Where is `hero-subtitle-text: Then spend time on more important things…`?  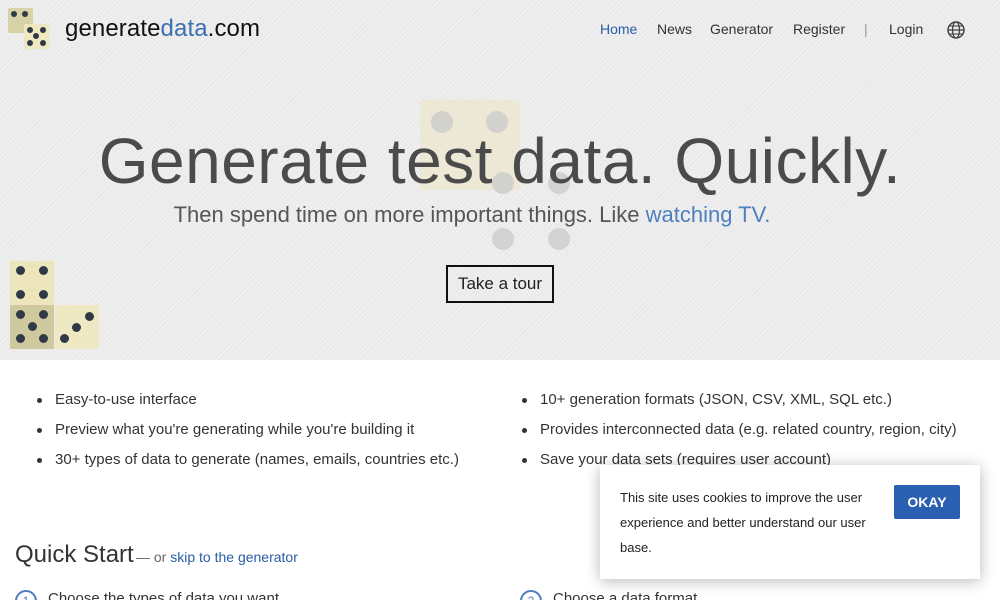
hero-subtitle-text: Then spend time on more important things… is located at coordinates (409, 214).